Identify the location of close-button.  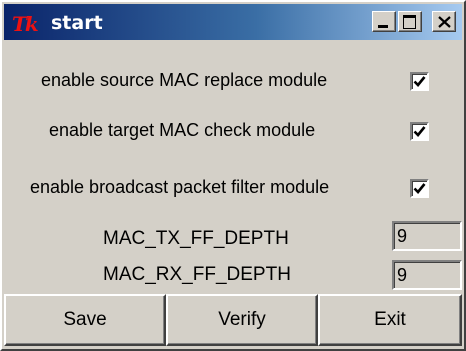
(444, 21).